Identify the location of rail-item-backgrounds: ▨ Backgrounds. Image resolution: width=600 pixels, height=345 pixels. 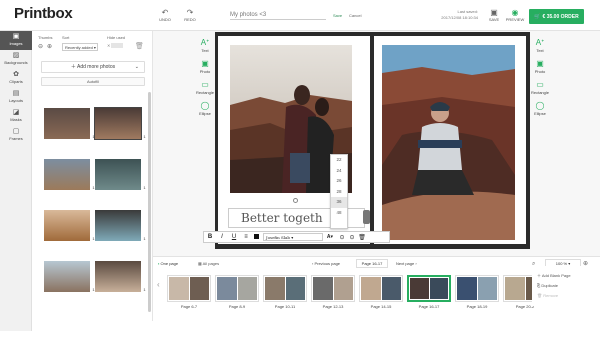
(16, 59).